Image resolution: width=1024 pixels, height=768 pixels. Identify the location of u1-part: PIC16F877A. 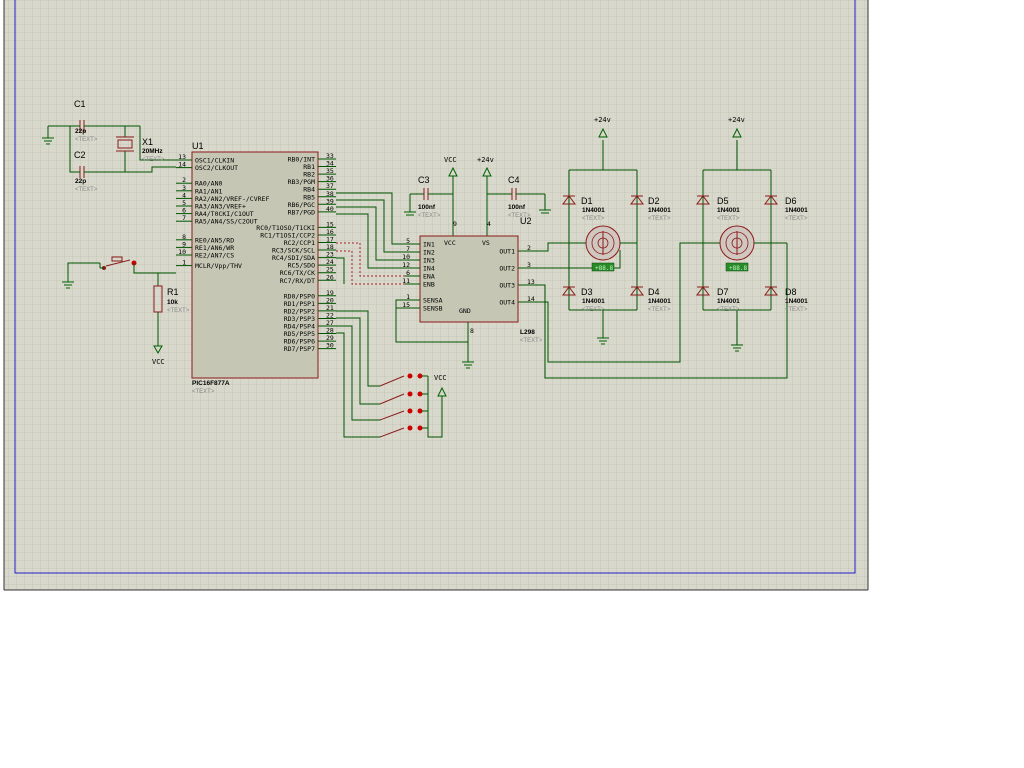
(211, 383).